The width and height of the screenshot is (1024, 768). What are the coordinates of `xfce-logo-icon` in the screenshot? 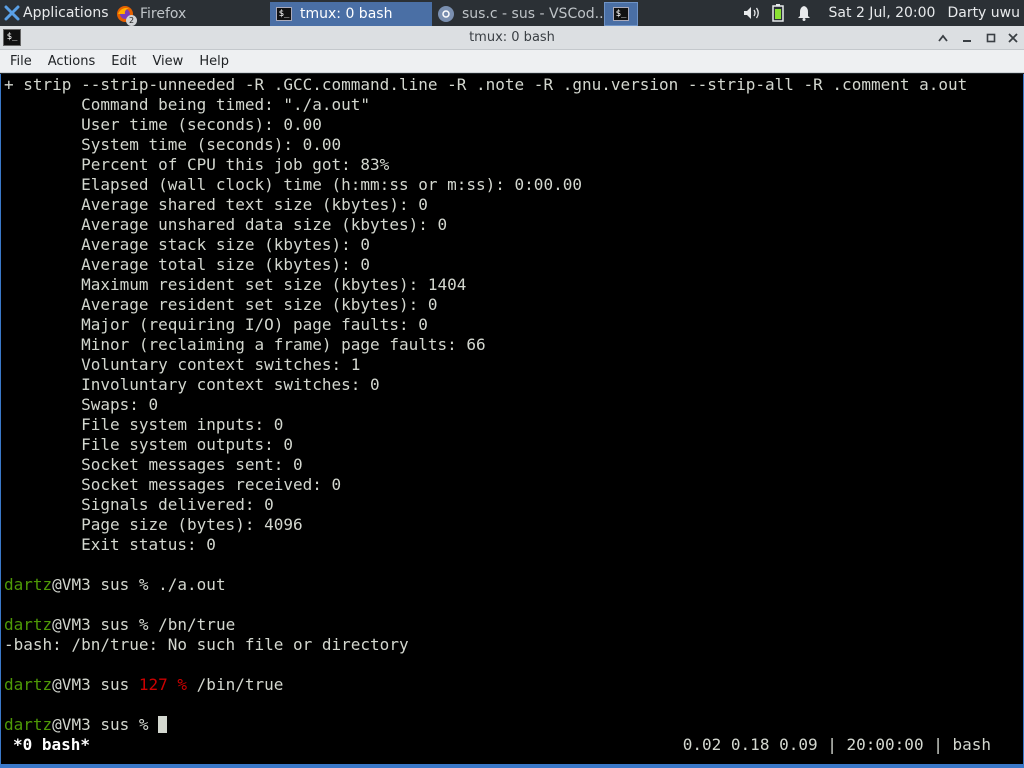 It's located at (12, 13).